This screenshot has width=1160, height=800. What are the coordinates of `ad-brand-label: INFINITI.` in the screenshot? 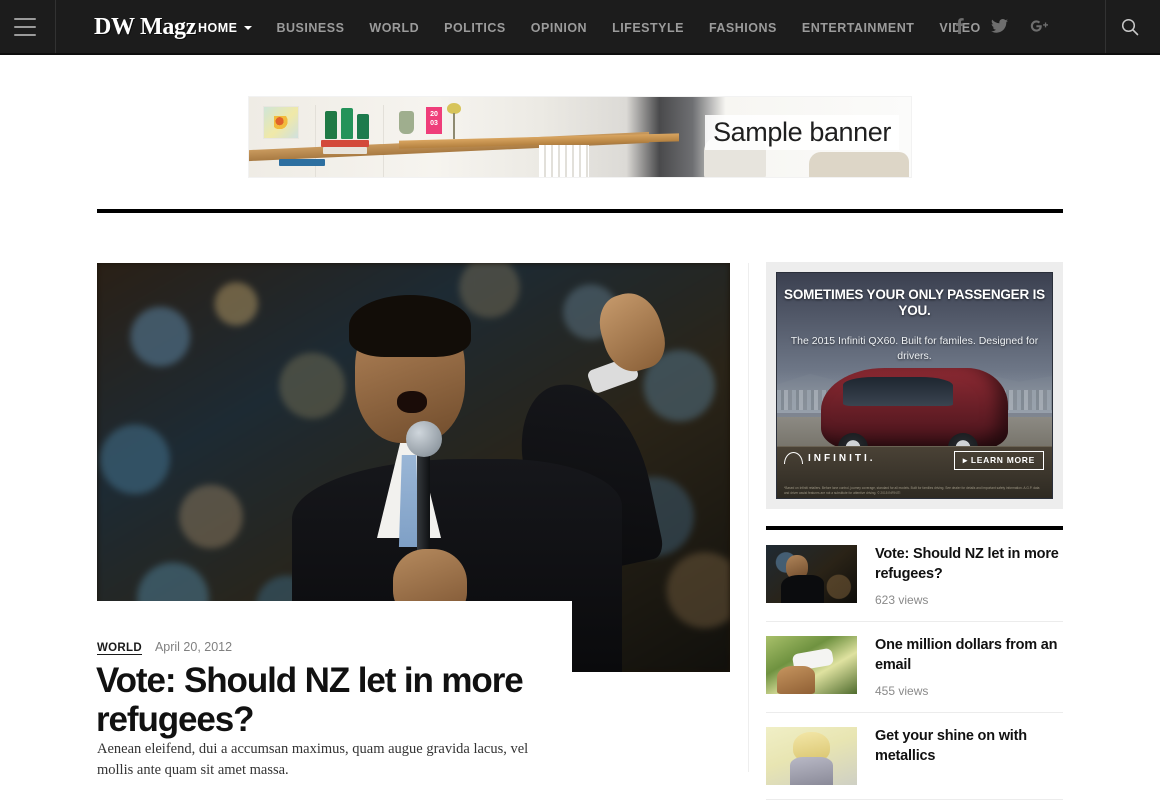 It's located at (842, 458).